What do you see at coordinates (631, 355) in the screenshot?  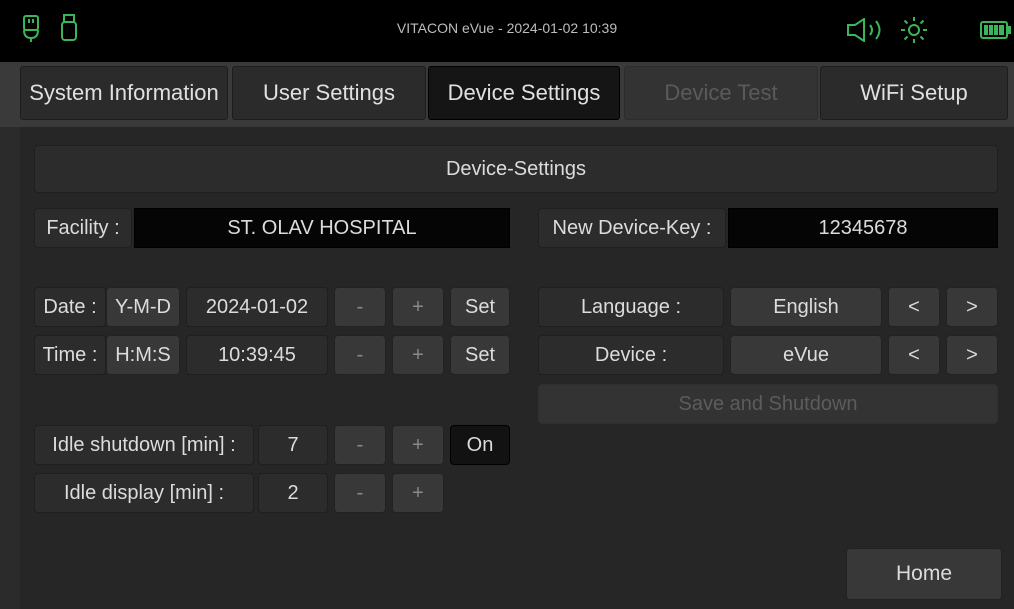 I see `device-label: Device :` at bounding box center [631, 355].